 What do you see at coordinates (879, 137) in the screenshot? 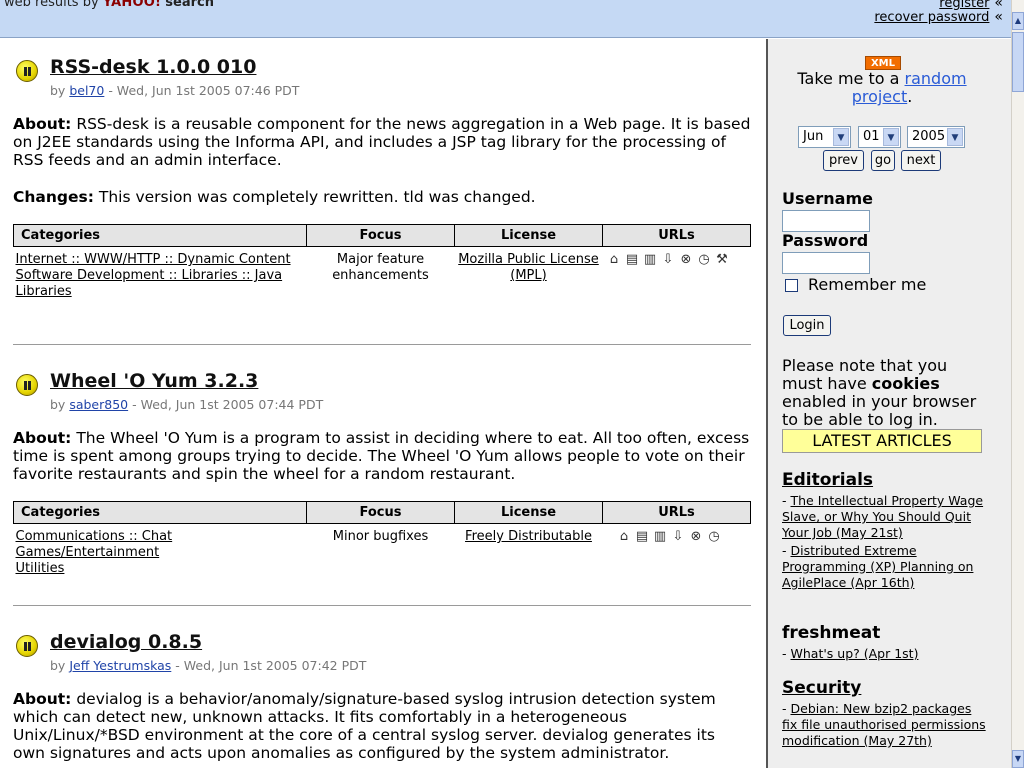
I see `day-select: 01 ▼` at bounding box center [879, 137].